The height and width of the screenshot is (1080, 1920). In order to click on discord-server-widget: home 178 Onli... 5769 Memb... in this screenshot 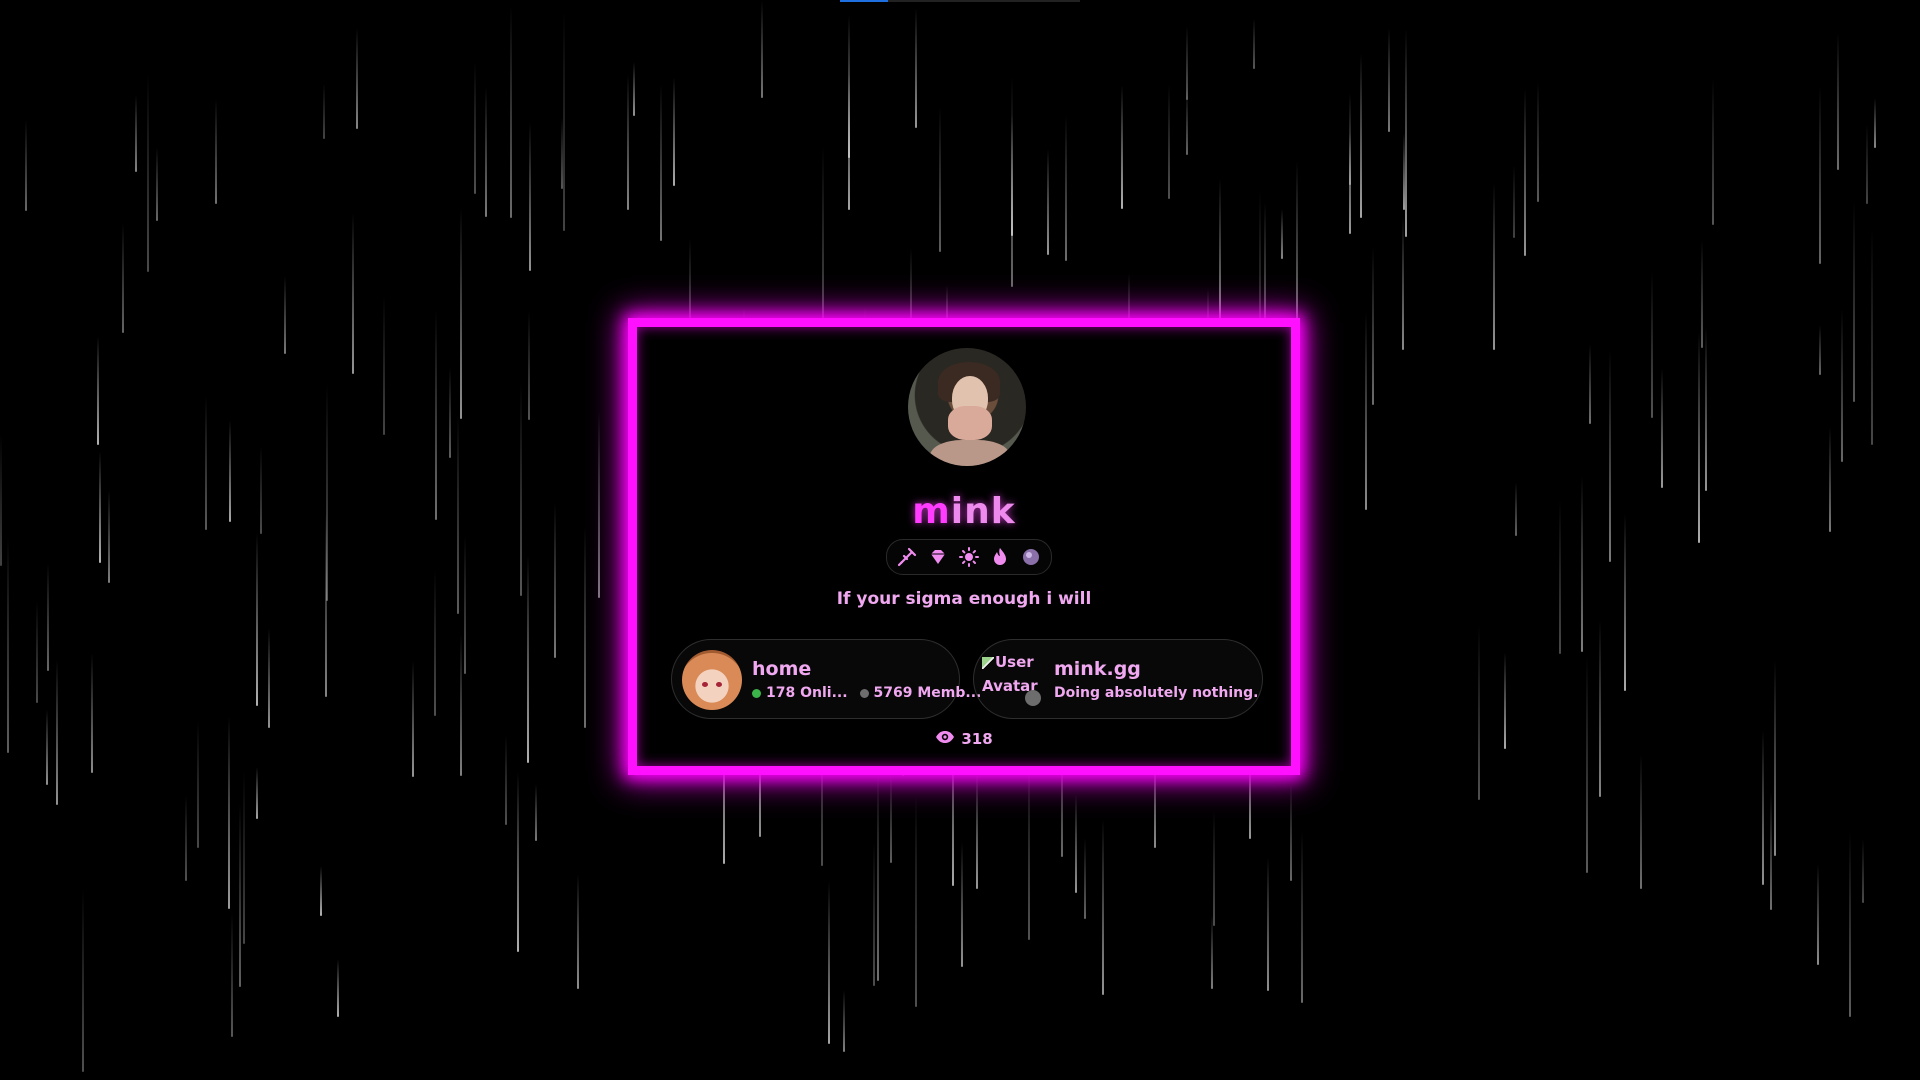, I will do `click(826, 679)`.